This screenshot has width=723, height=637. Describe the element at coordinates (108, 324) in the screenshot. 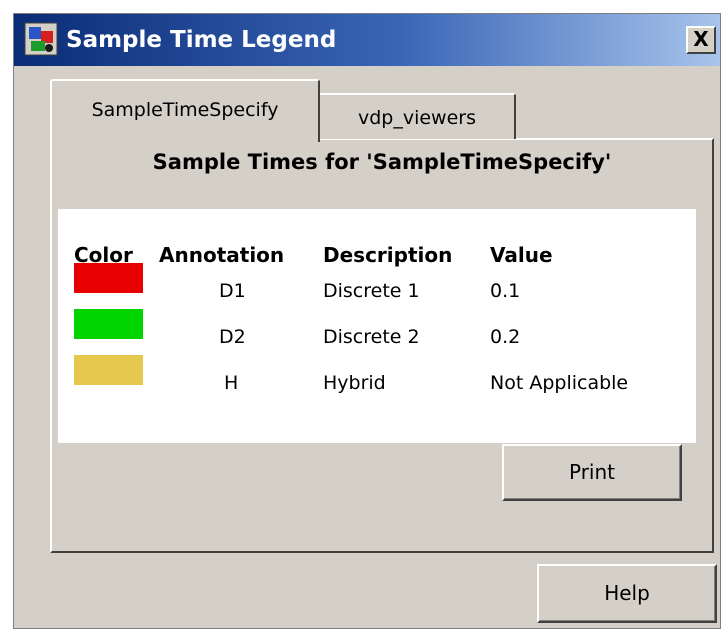

I see `color-swatch-d2` at that location.